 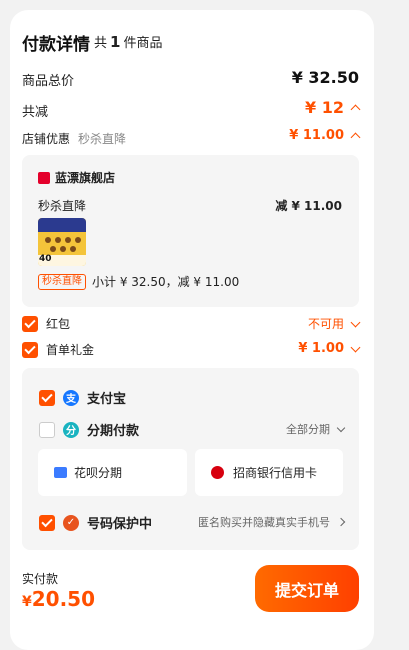 What do you see at coordinates (166, 282) in the screenshot?
I see `subtotal-text: 小计 ¥ 32.50，减 ¥ 11.00` at bounding box center [166, 282].